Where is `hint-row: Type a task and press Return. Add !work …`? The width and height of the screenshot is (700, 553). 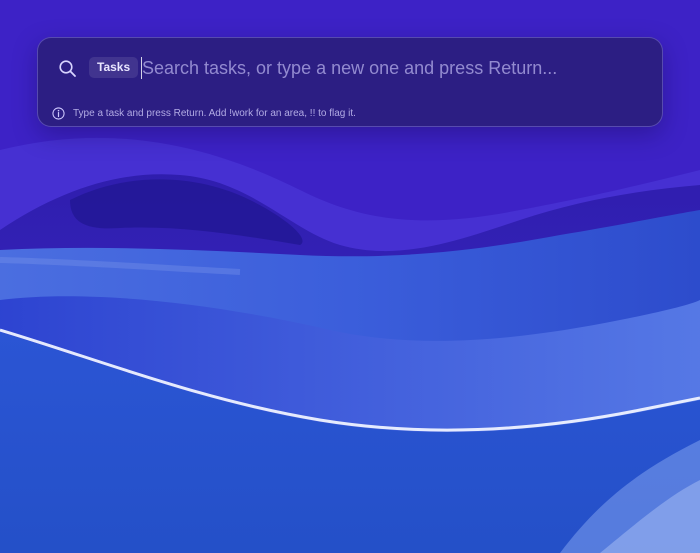
hint-row: Type a task and press Return. Add !work … is located at coordinates (204, 113).